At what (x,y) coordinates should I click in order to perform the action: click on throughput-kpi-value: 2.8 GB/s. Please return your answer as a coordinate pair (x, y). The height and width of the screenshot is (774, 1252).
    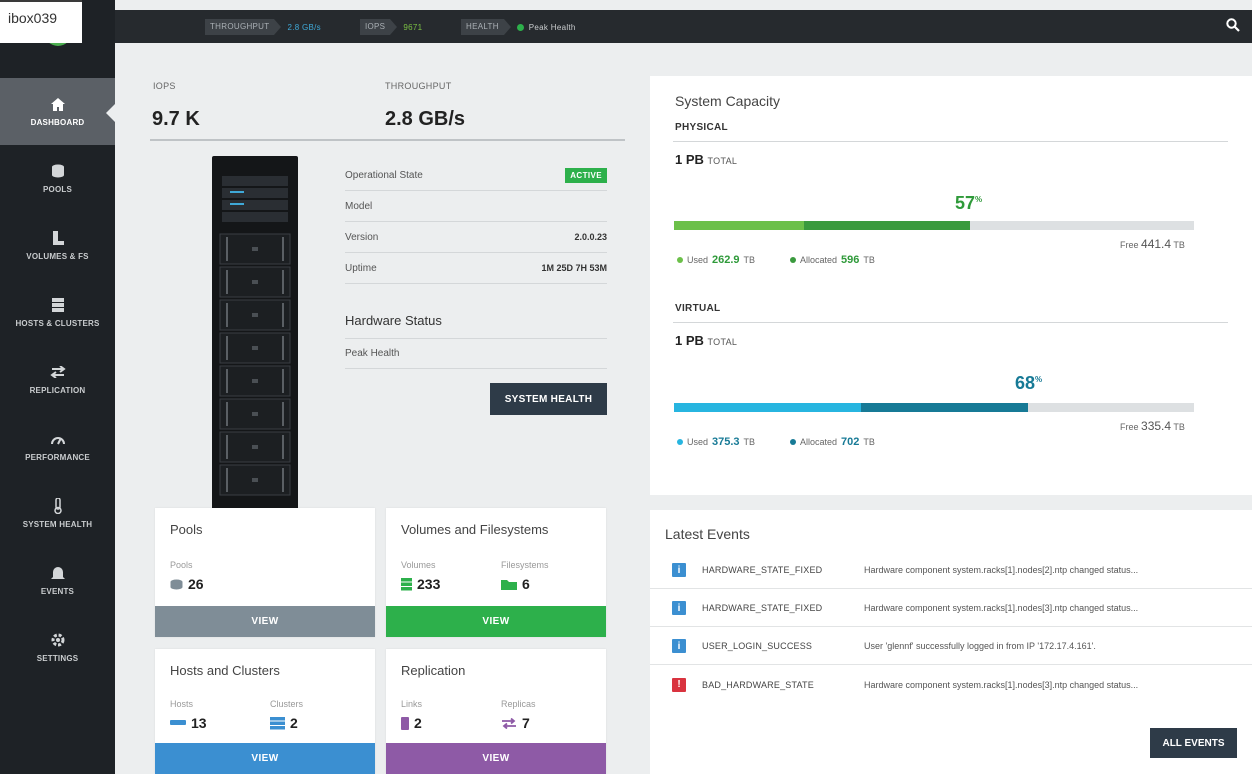
    Looking at the image, I should click on (425, 119).